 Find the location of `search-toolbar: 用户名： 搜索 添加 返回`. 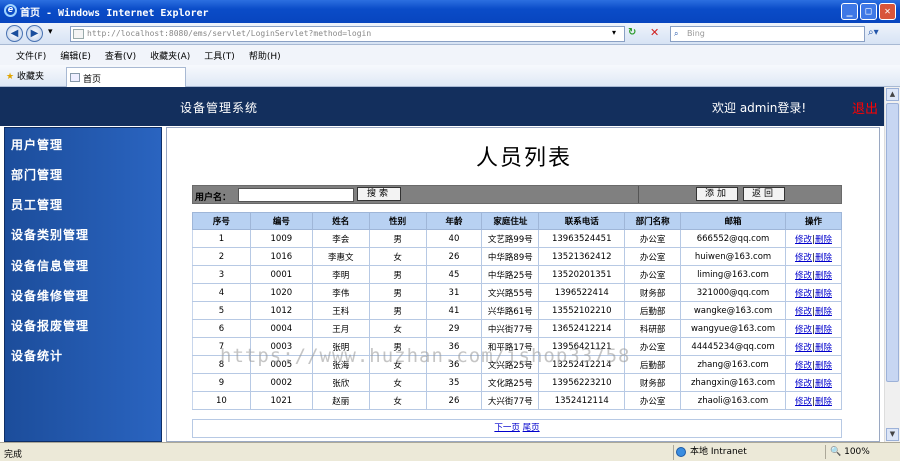

search-toolbar: 用户名： 搜索 添加 返回 is located at coordinates (517, 194).